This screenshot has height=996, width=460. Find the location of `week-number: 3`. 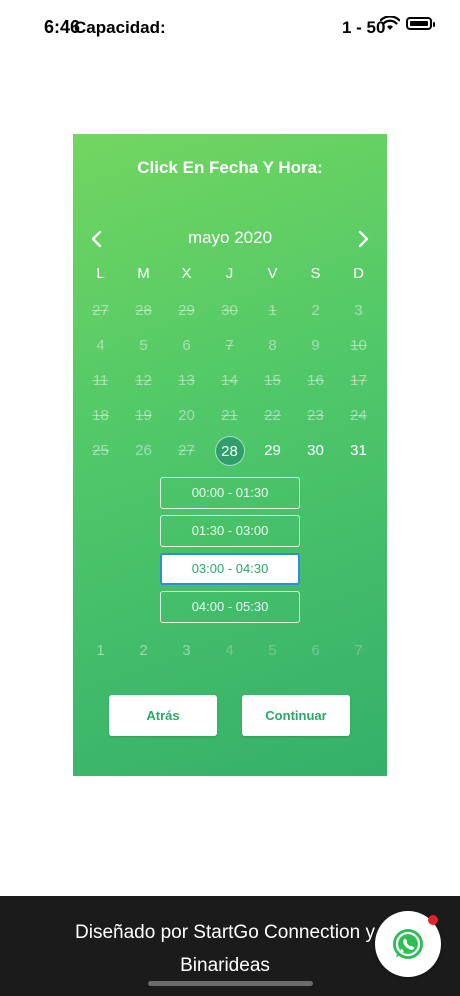

week-number: 3 is located at coordinates (186, 650).